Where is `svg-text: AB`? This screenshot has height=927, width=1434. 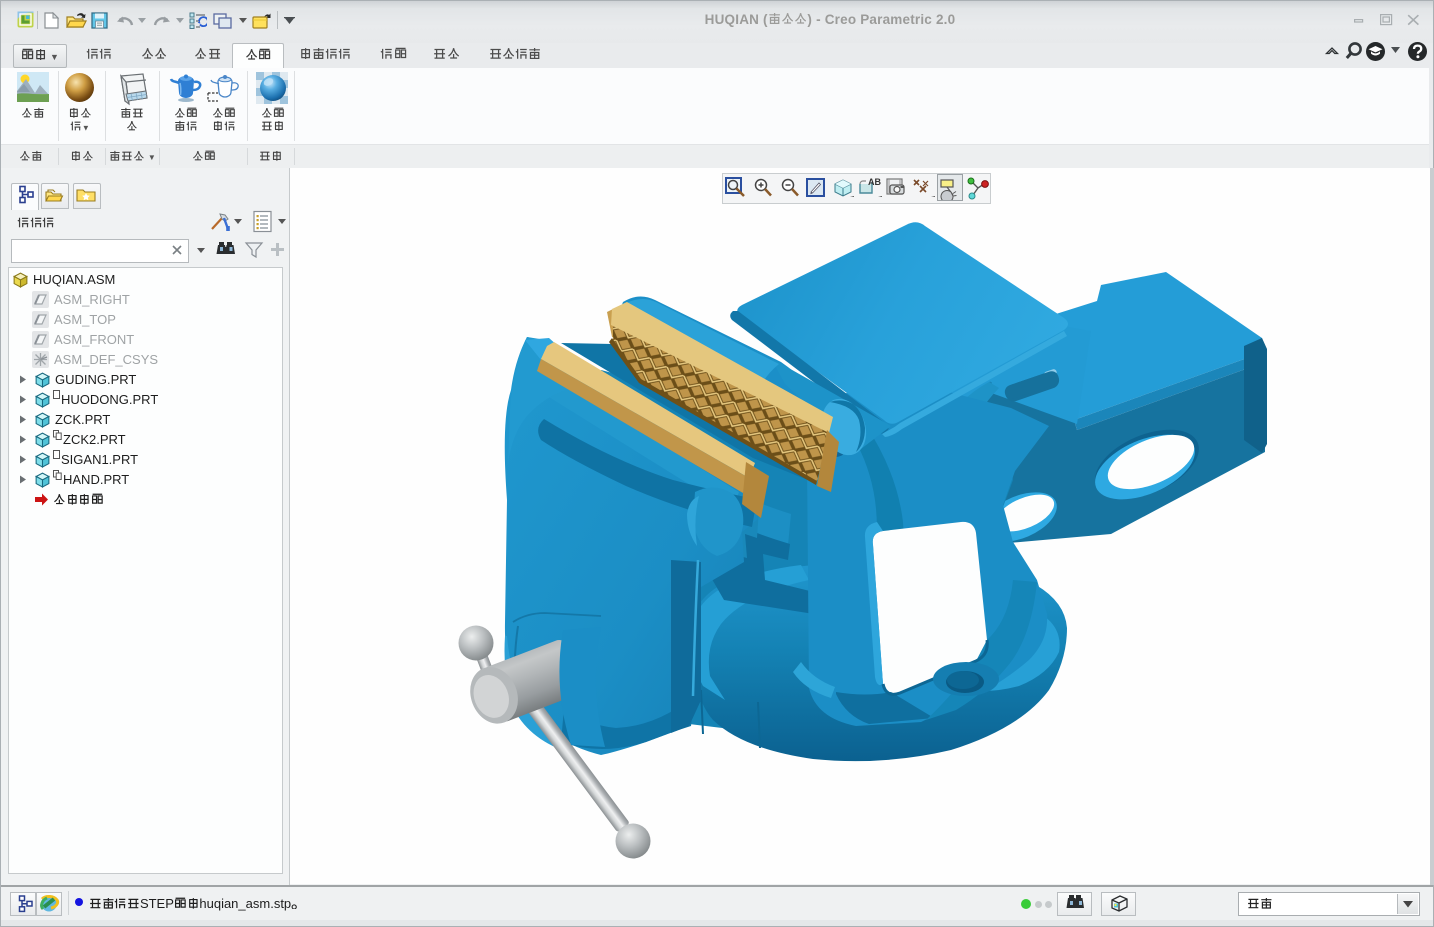
svg-text: AB is located at coordinates (874, 182).